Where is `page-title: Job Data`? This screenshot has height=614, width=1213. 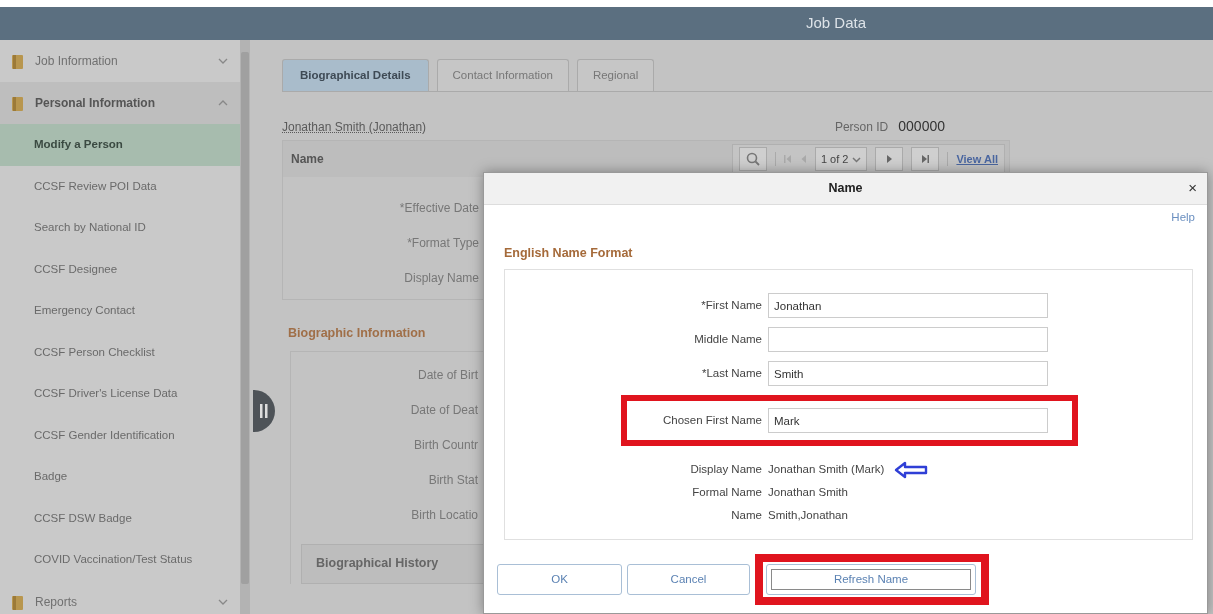 page-title: Job Data is located at coordinates (836, 23).